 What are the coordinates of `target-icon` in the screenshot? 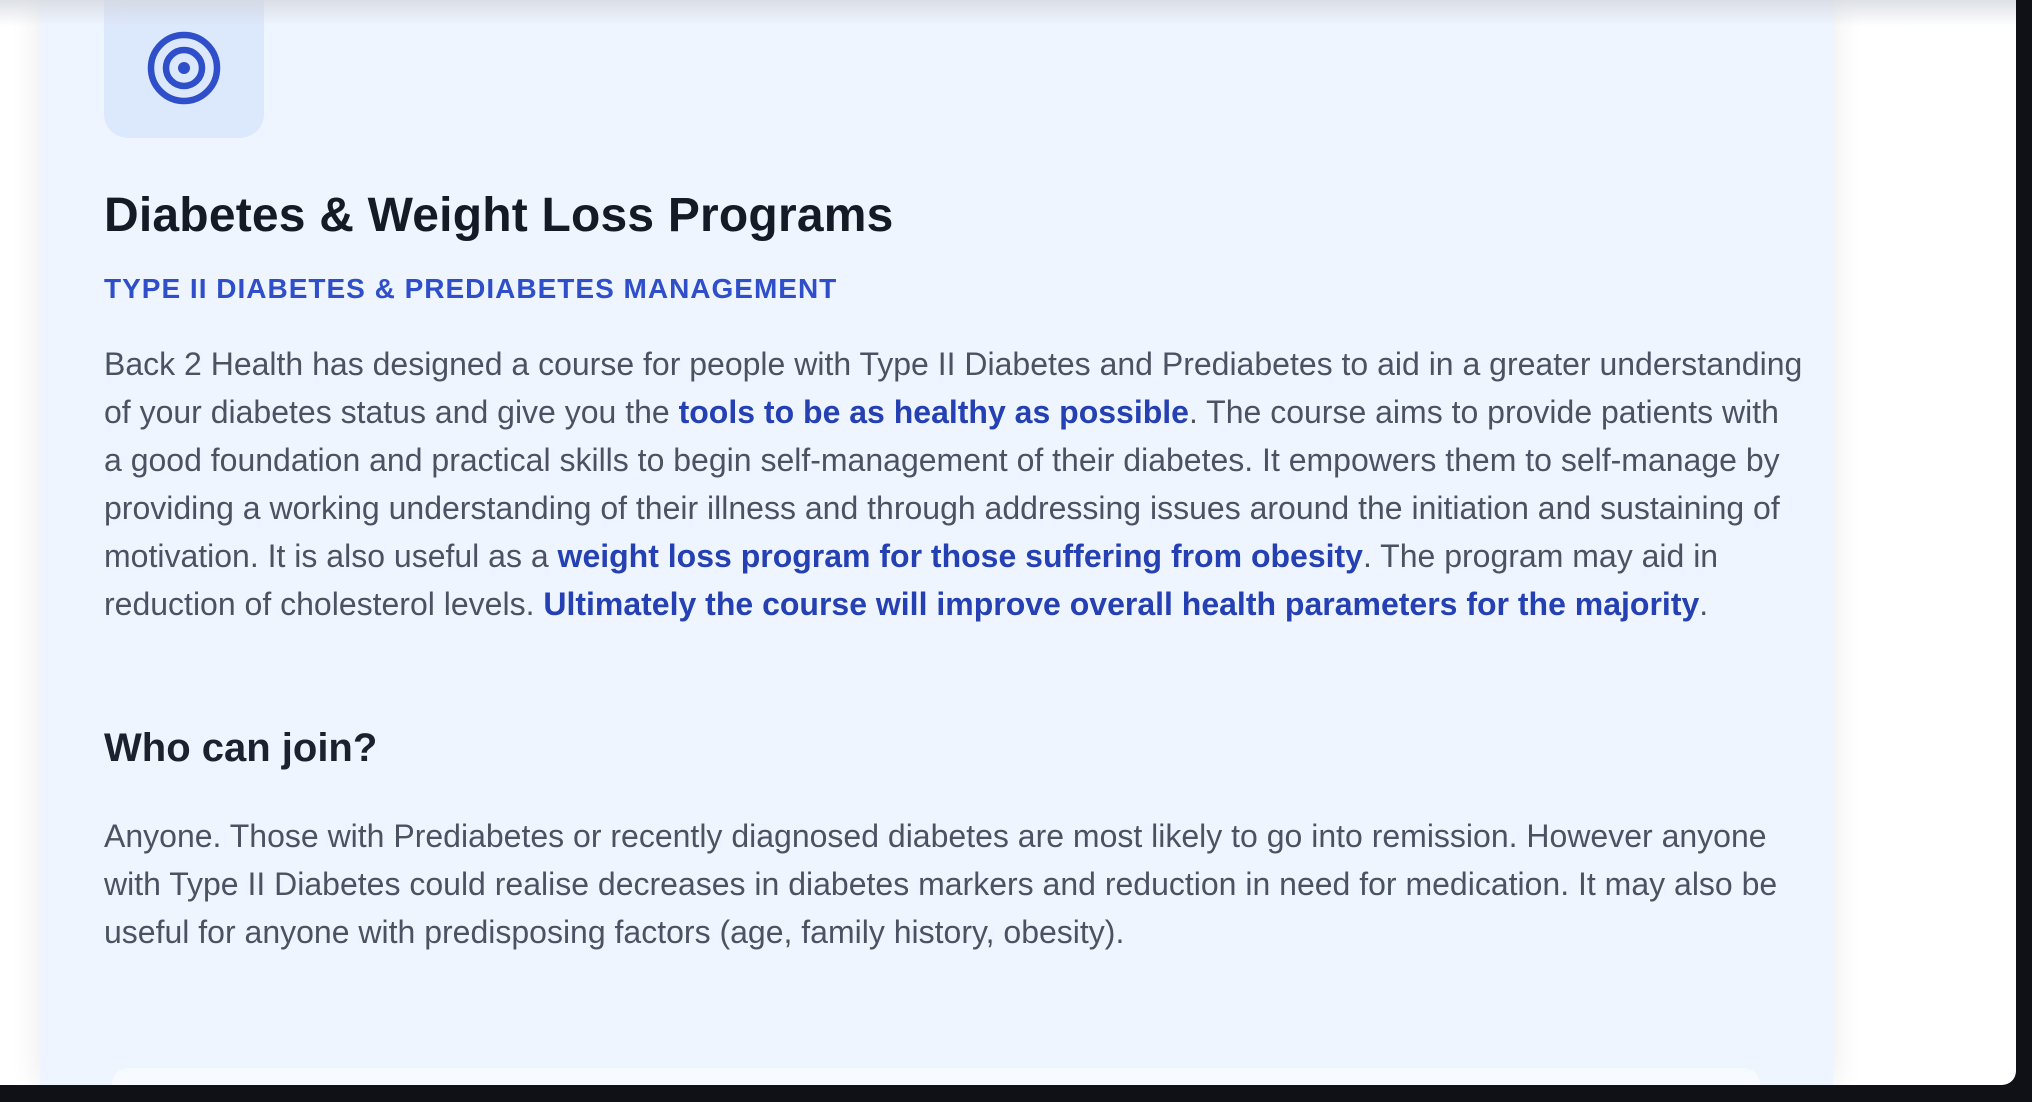 It's located at (184, 68).